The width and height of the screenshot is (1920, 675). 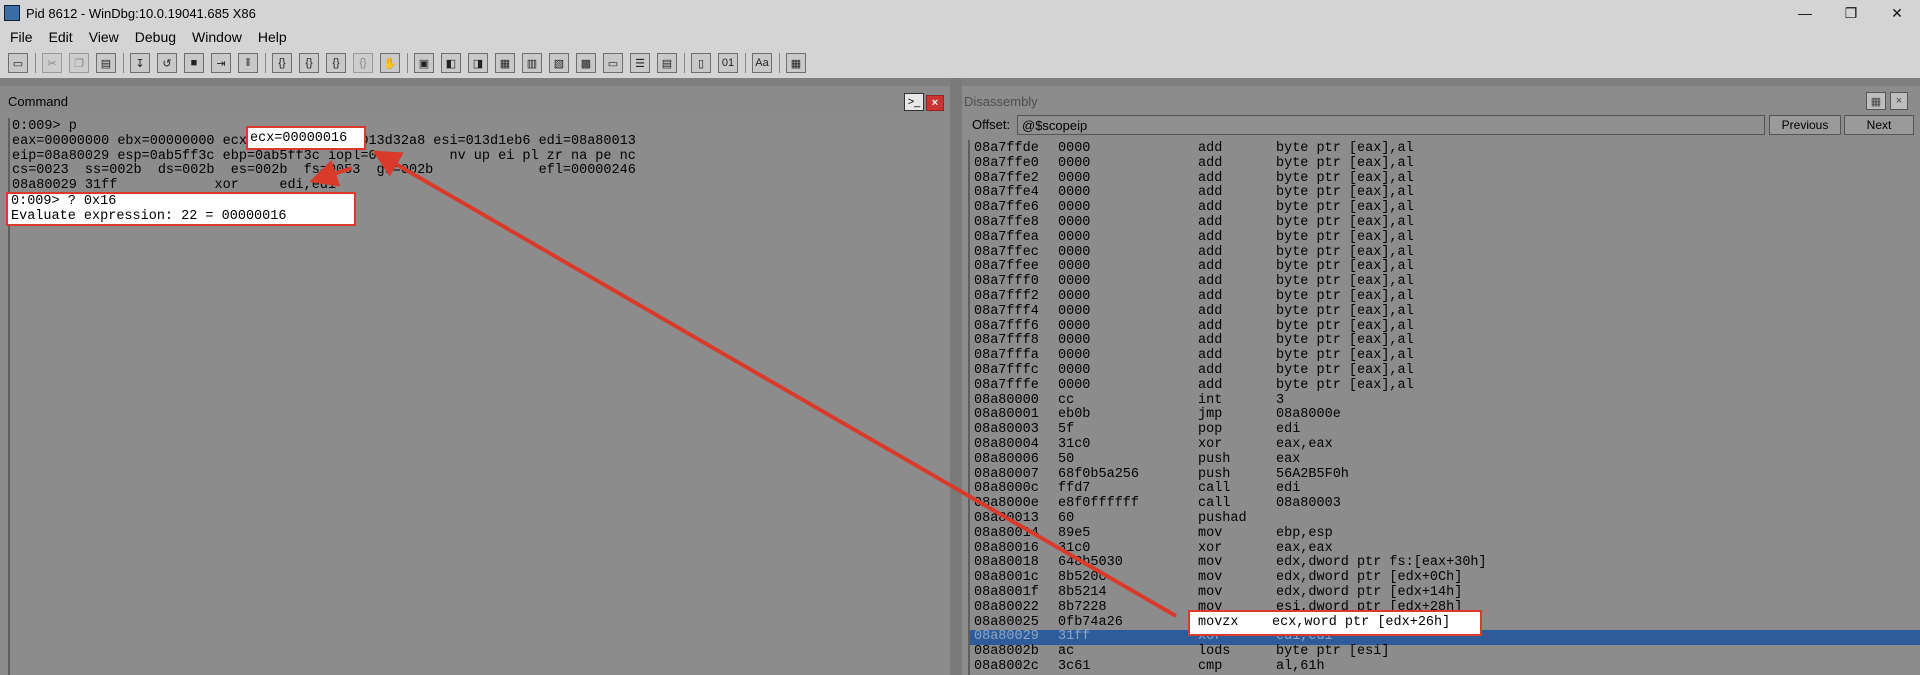 What do you see at coordinates (559, 63) in the screenshot?
I see `call-stack-window-icon: ▧` at bounding box center [559, 63].